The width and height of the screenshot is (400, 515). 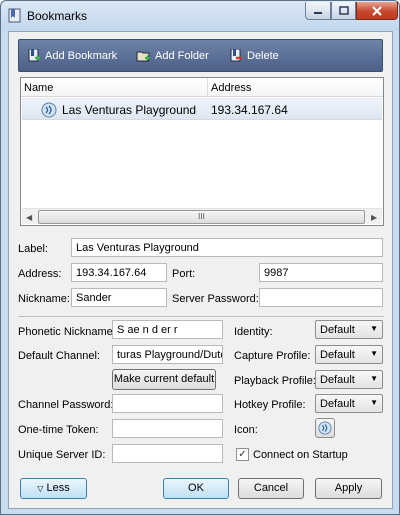 I want to click on column-separator, so click(x=207, y=87).